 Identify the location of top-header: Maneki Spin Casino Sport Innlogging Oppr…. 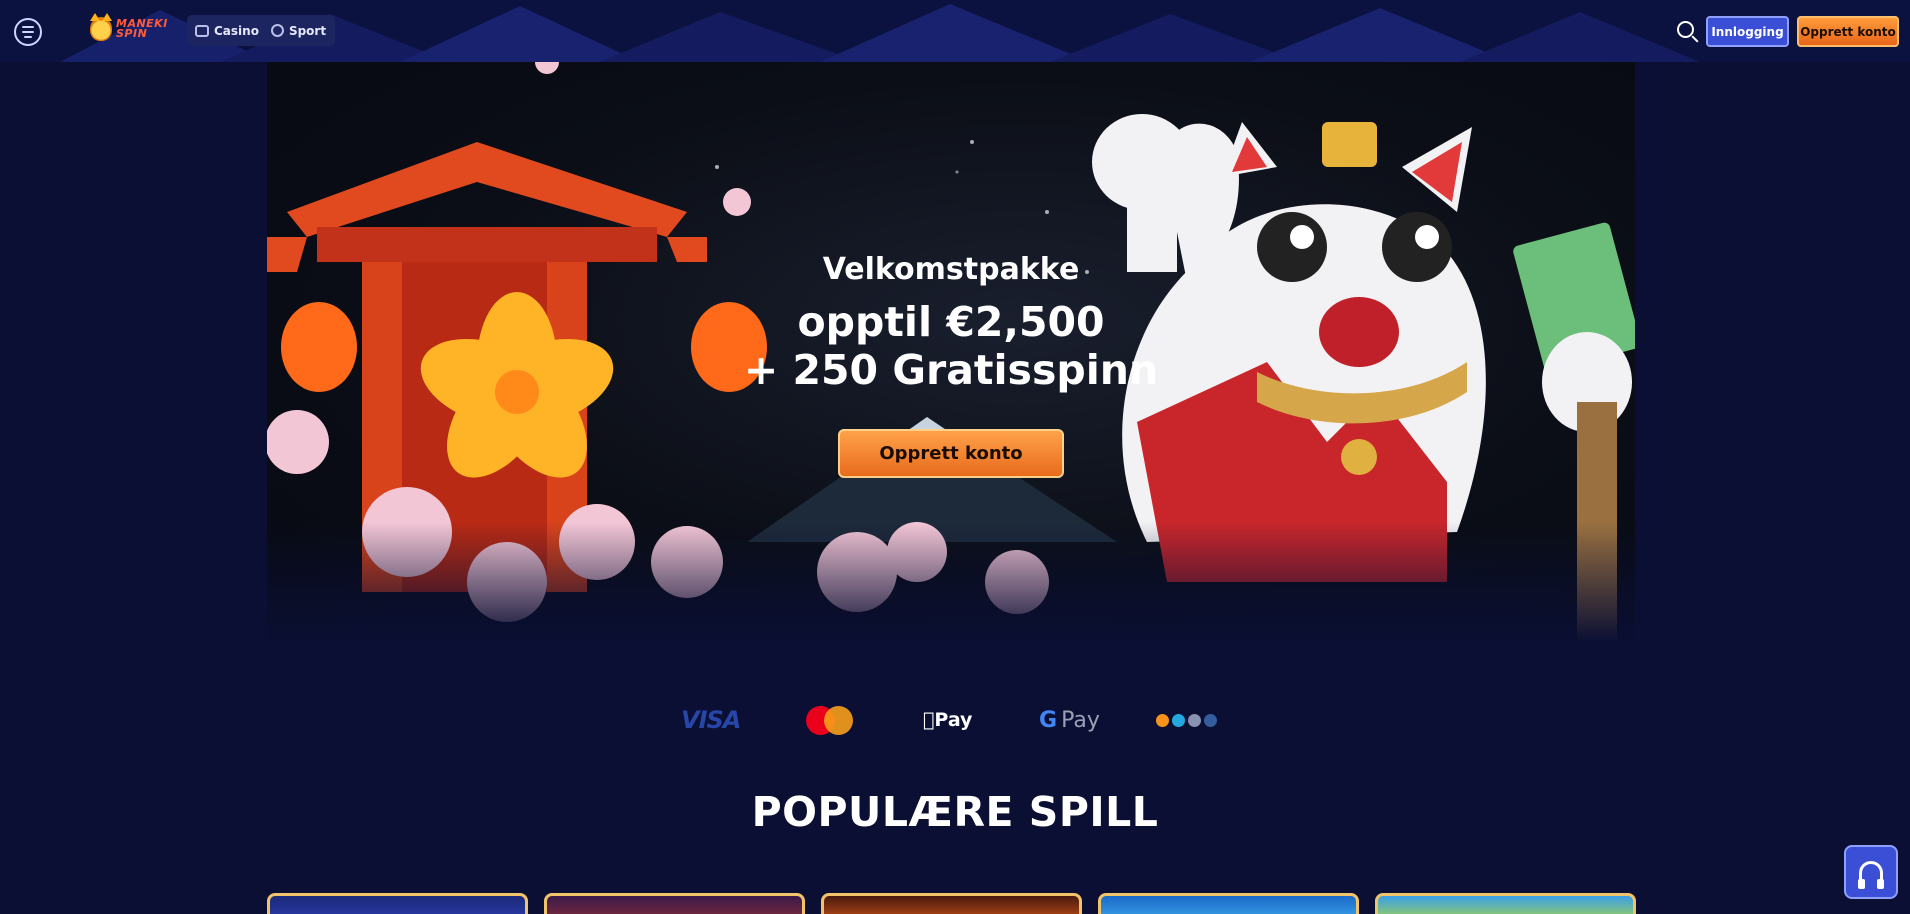
(955, 31).